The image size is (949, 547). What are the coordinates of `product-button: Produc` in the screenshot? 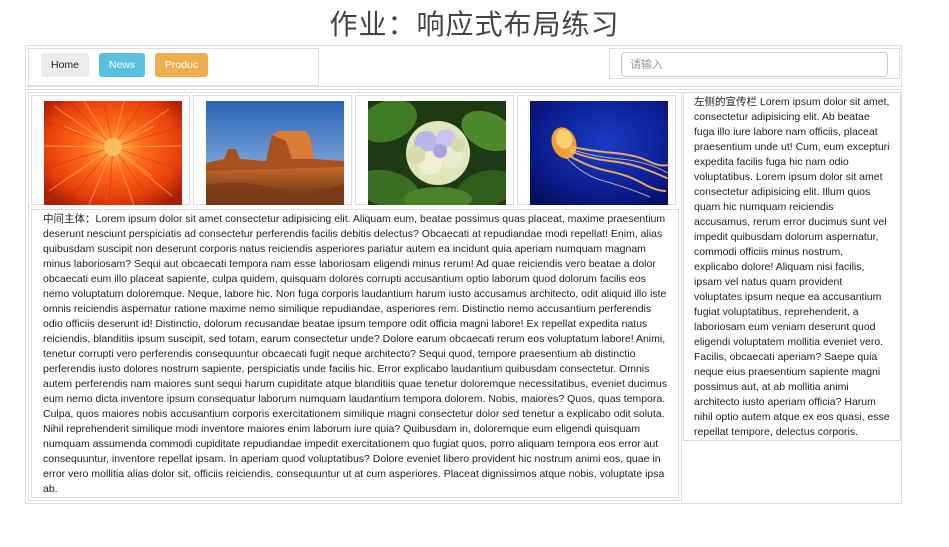 It's located at (181, 65).